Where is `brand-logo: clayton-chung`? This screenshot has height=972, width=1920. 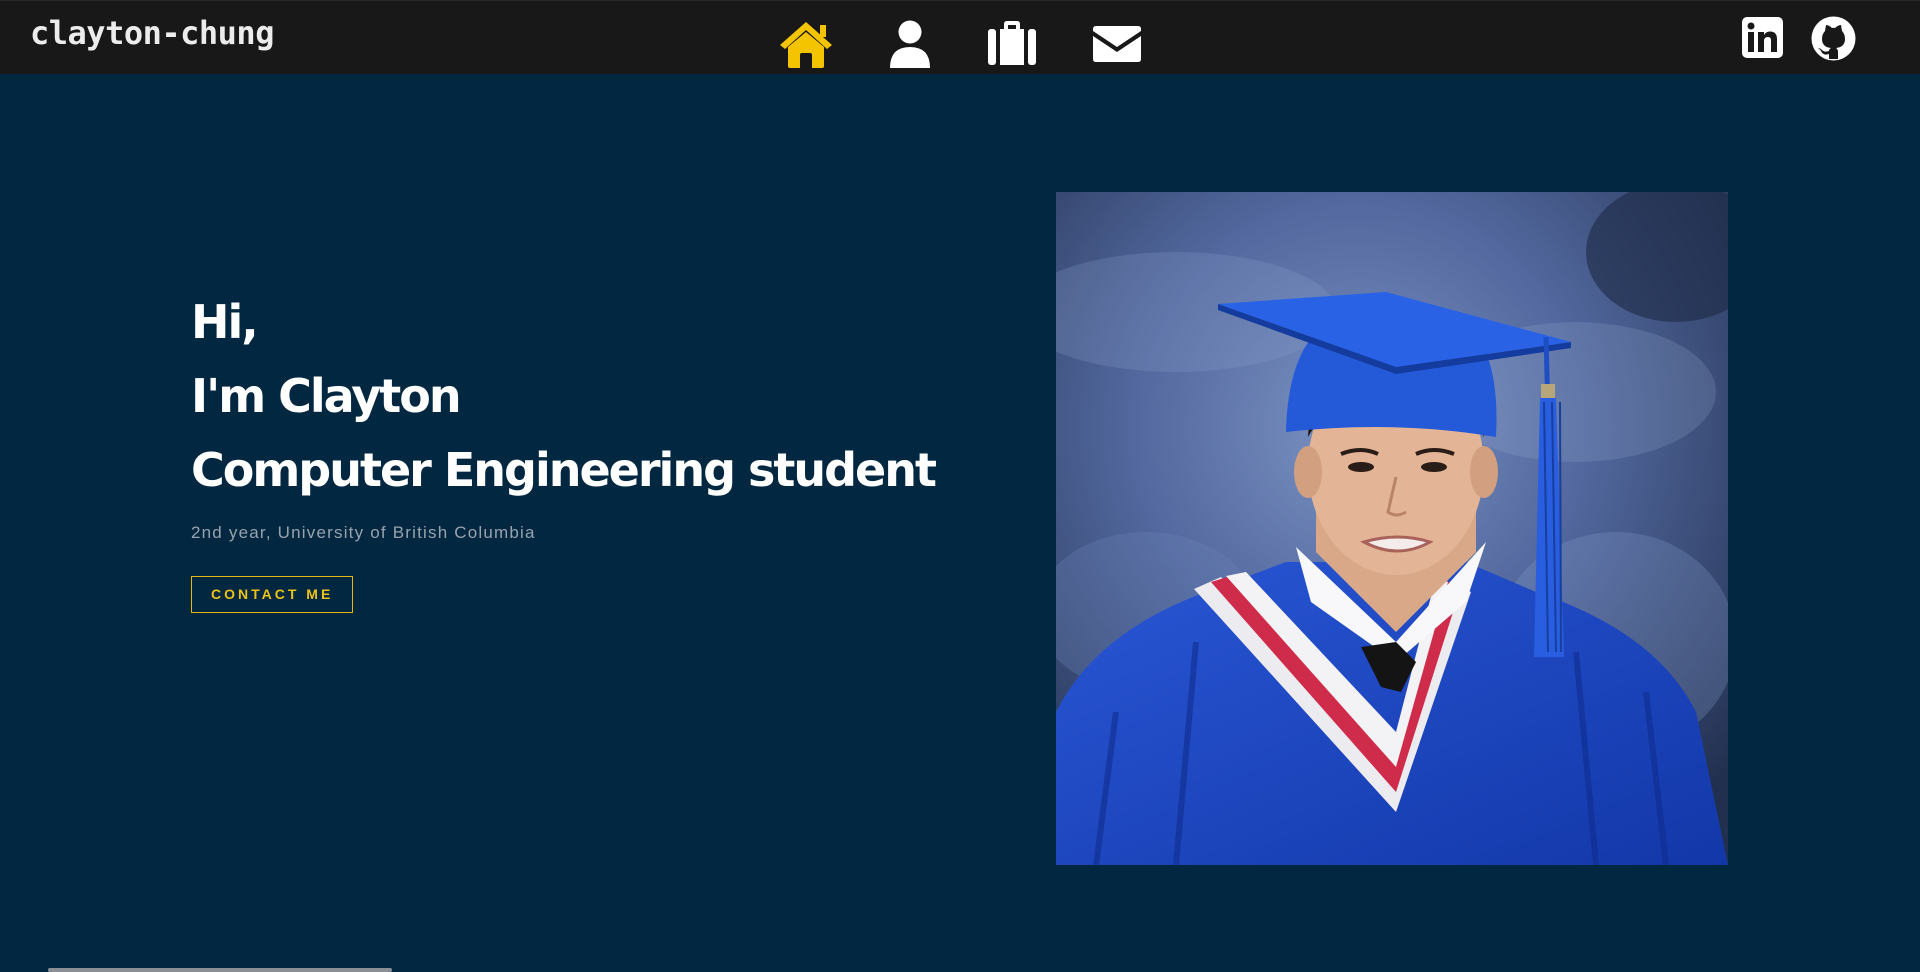 brand-logo: clayton-chung is located at coordinates (152, 33).